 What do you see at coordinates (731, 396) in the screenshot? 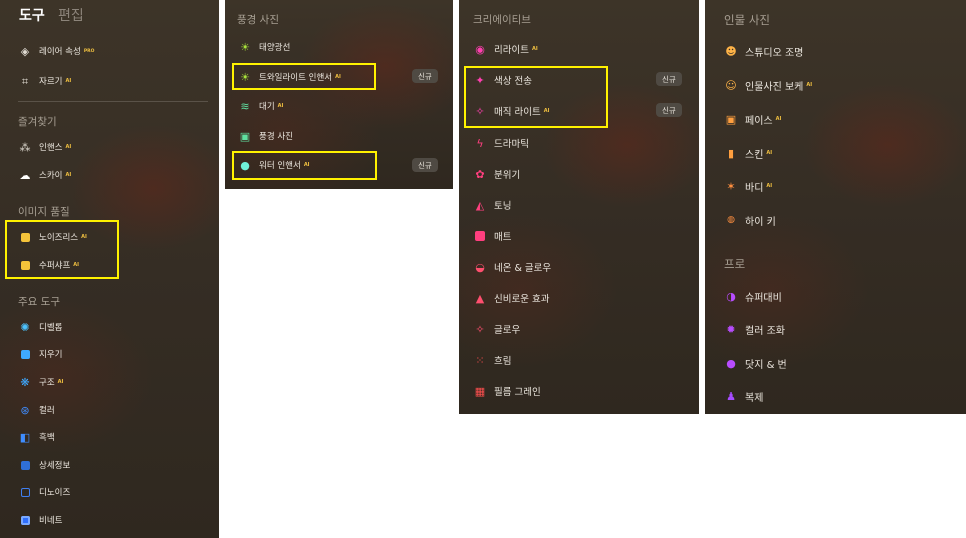
I see `stamp-icon: ♟` at bounding box center [731, 396].